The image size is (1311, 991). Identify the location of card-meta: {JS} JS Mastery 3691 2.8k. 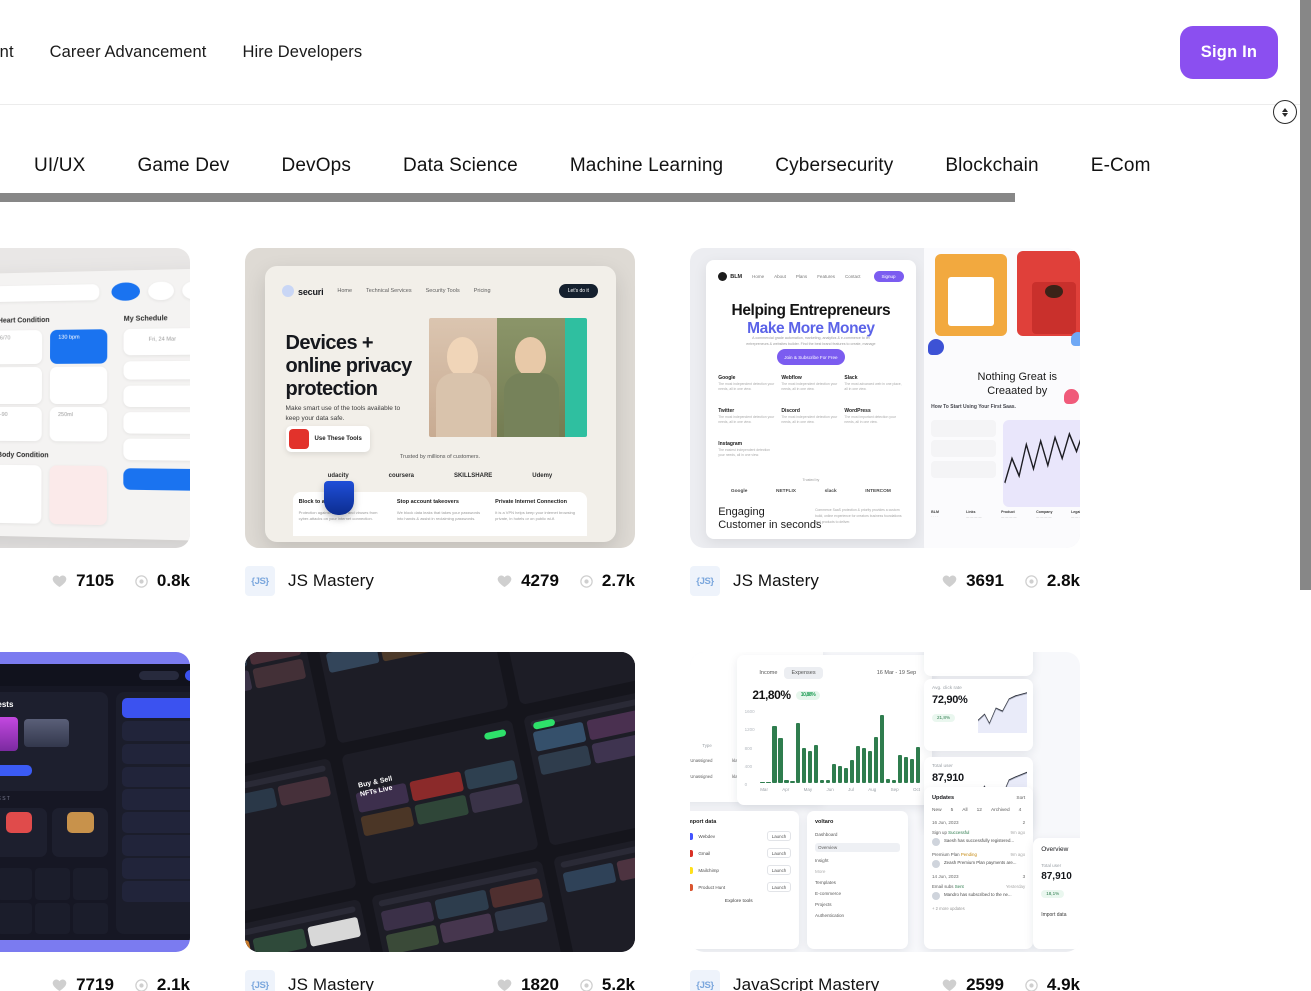
(885, 581).